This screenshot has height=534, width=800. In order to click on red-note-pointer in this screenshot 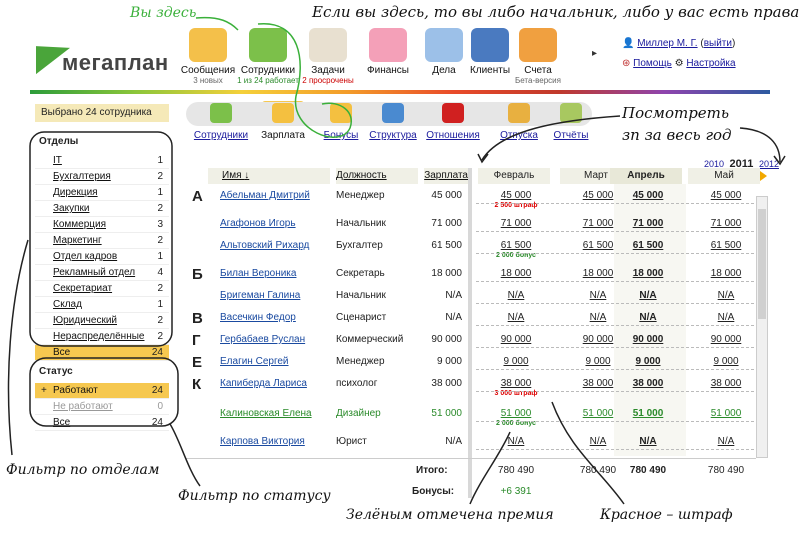, I will do `click(588, 453)`.